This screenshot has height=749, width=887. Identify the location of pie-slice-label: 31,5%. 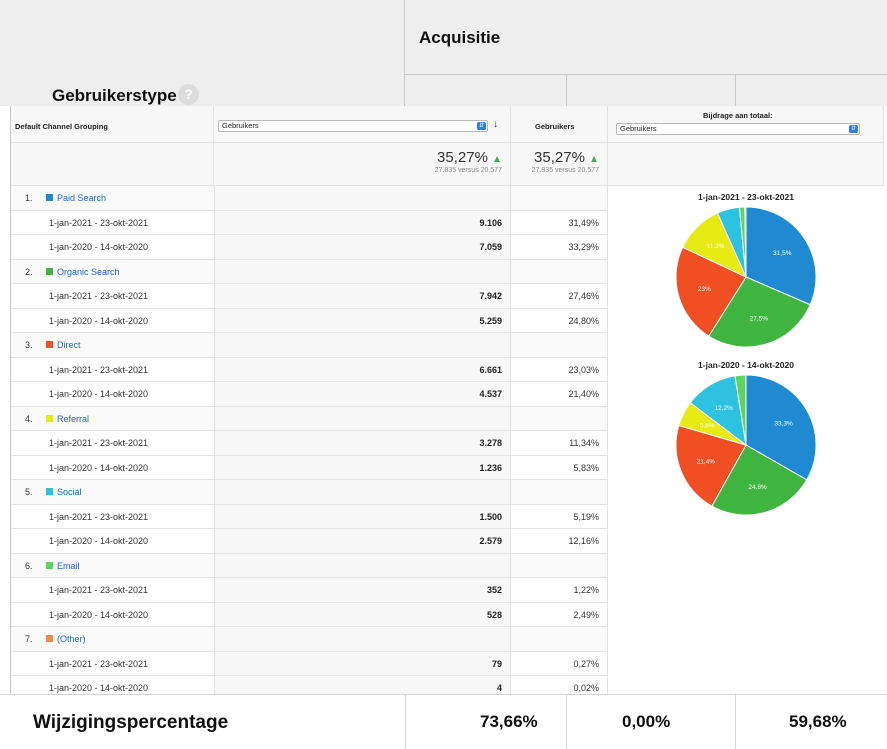
(782, 253).